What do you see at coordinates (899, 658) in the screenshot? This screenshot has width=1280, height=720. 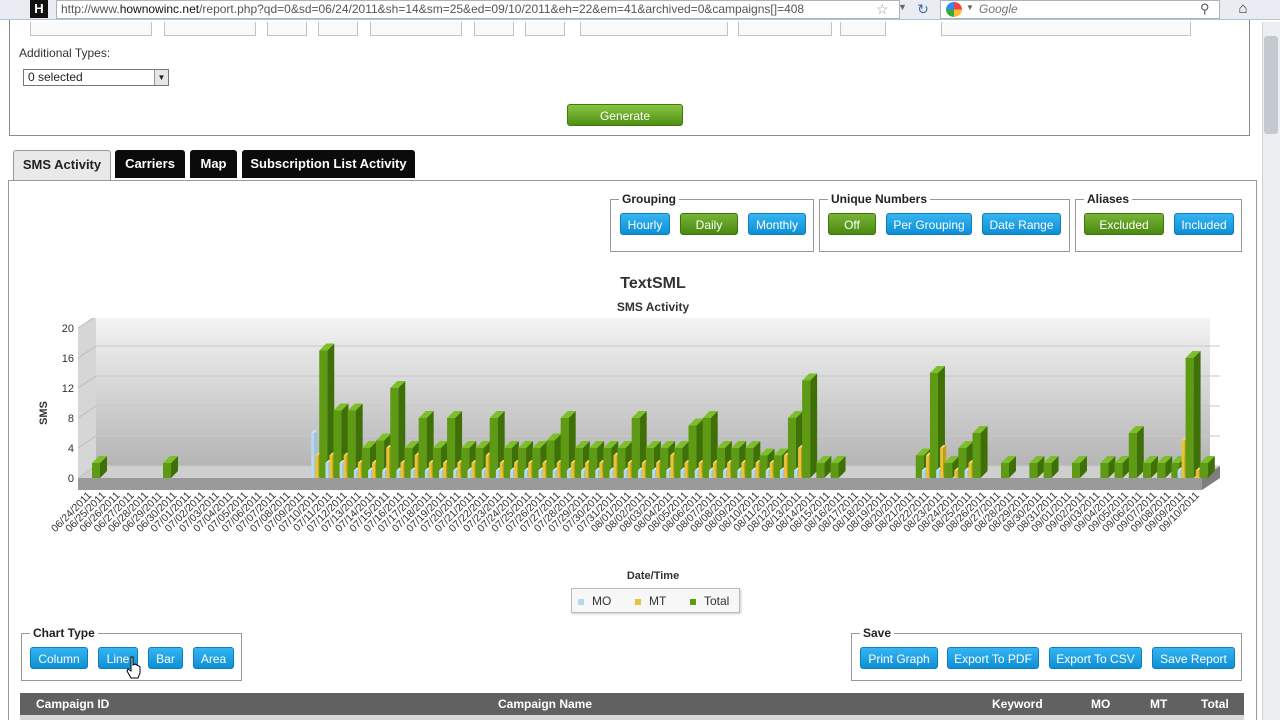 I see `print-graph-button: Print Graph` at bounding box center [899, 658].